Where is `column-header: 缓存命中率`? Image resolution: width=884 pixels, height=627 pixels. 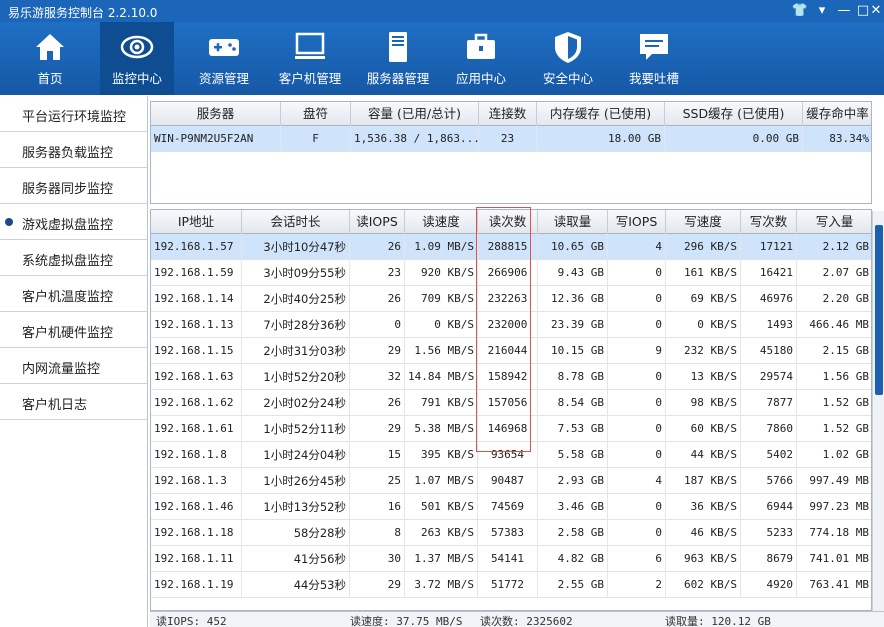 column-header: 缓存命中率 is located at coordinates (837, 114).